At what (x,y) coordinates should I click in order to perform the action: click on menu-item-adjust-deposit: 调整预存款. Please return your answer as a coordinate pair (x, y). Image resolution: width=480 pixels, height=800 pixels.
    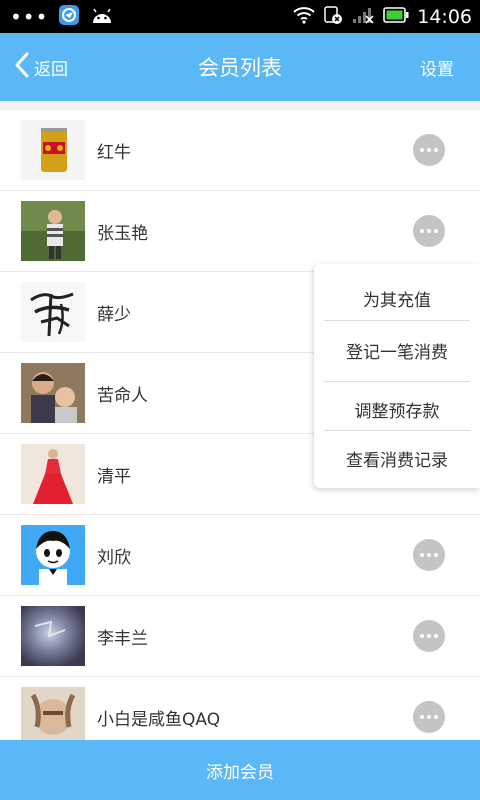
    Looking at the image, I should click on (397, 409).